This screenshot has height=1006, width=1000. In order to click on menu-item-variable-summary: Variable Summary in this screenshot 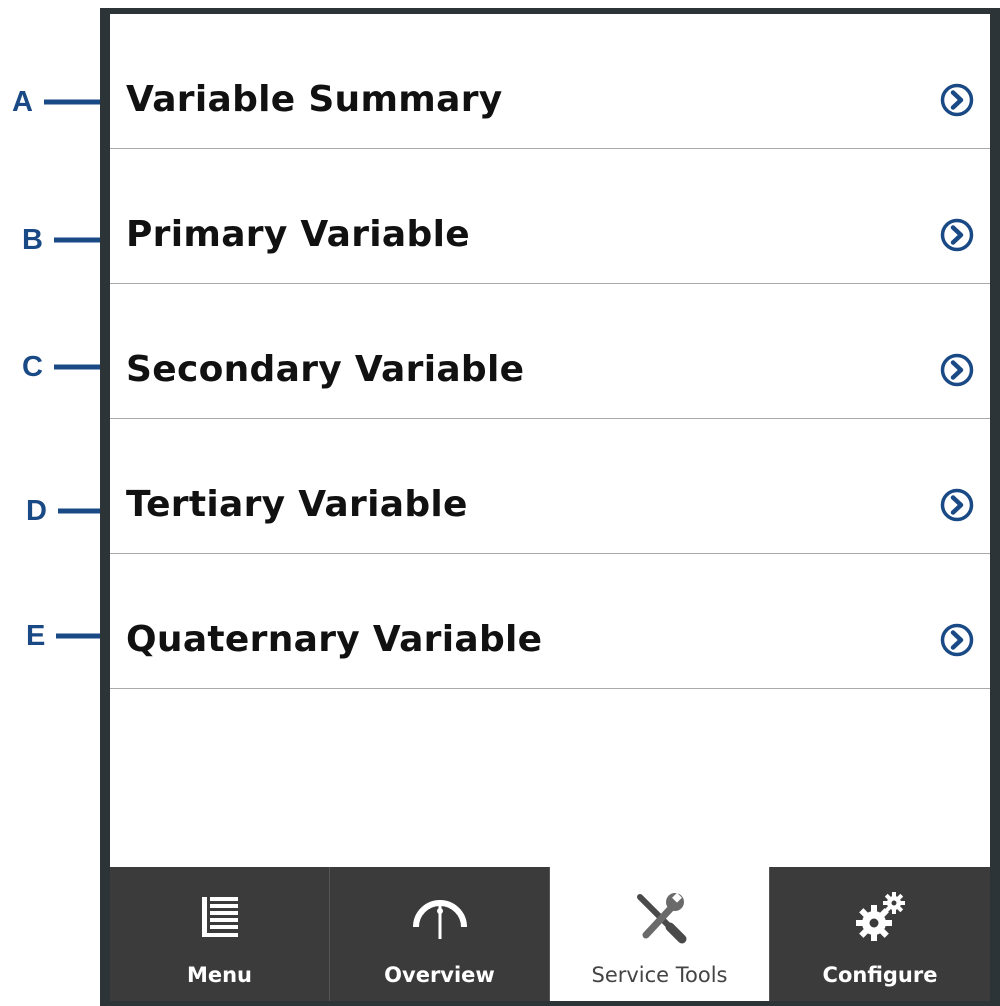, I will do `click(550, 81)`.